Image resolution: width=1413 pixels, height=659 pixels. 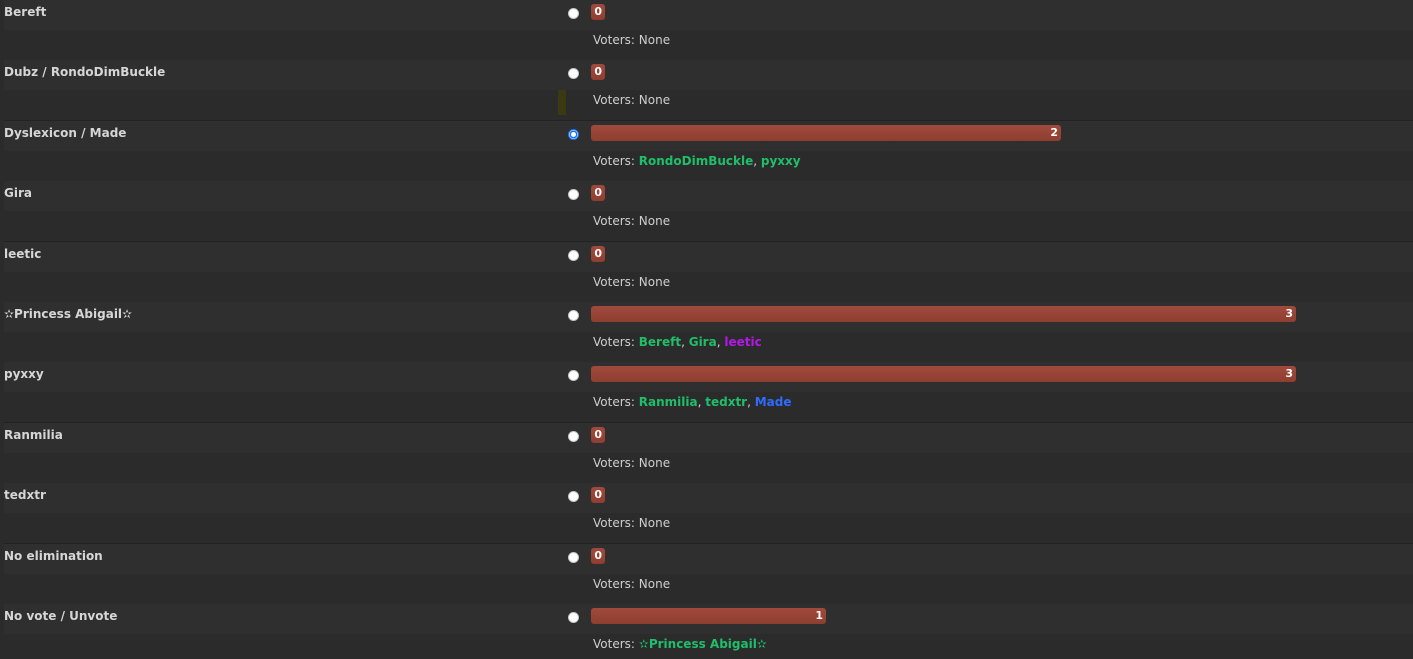 What do you see at coordinates (703, 342) in the screenshot?
I see `voter-link: Gira` at bounding box center [703, 342].